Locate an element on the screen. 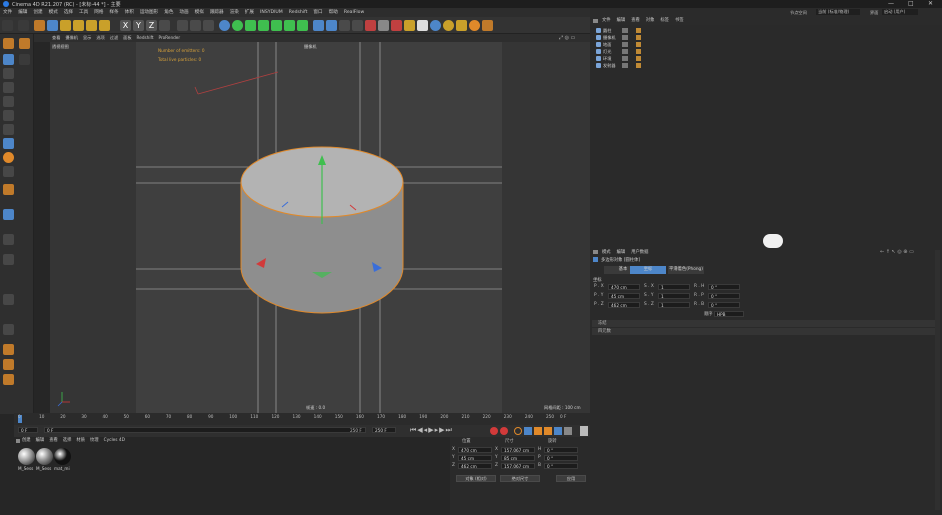 This screenshot has height=515, width=942. secondary-tool-1-icon is located at coordinates (24, 43).